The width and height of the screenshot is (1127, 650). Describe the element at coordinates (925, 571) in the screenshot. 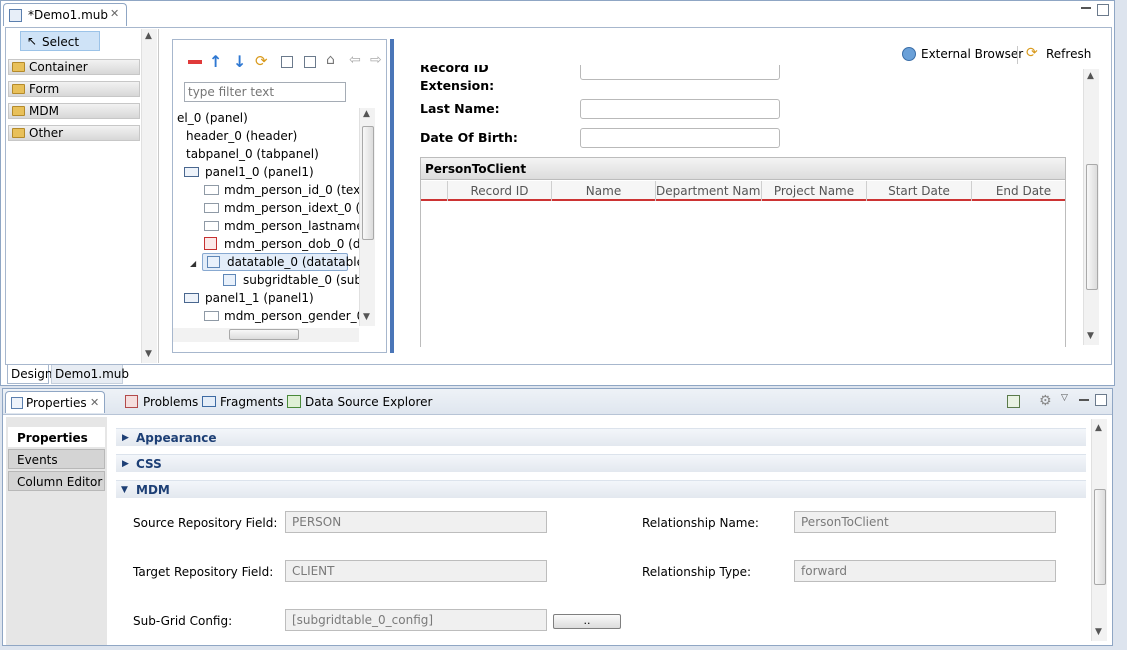

I see `relationship-type-field: forward` at that location.